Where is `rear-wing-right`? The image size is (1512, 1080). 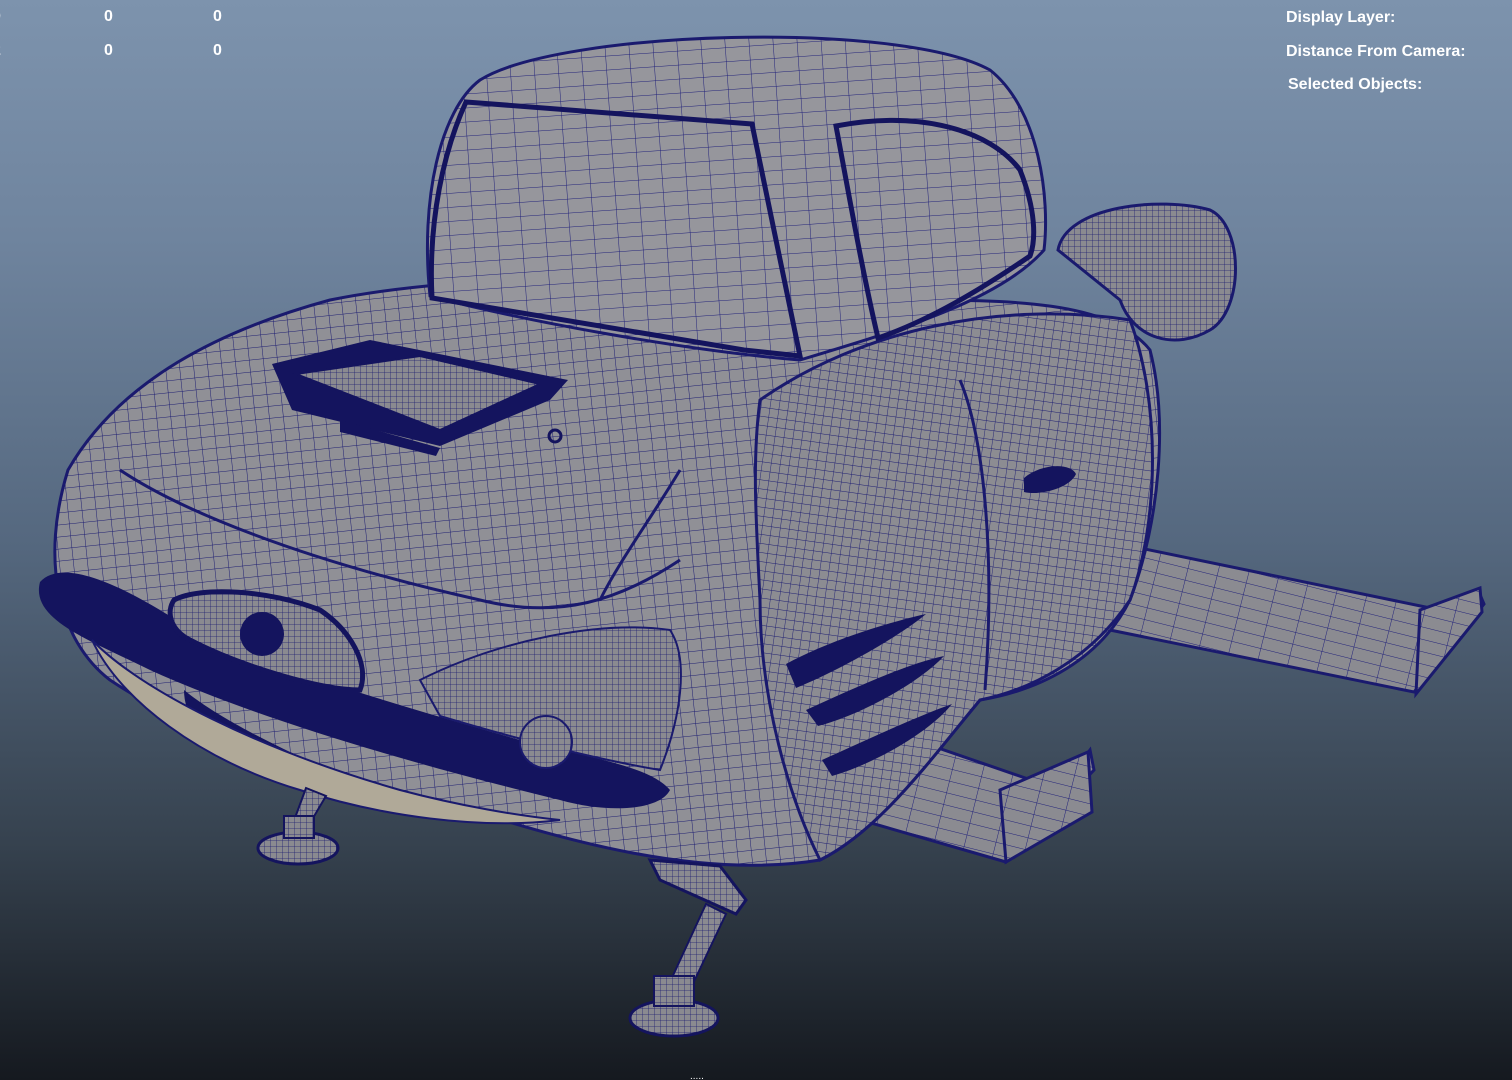
rear-wing-right is located at coordinates (1291, 622).